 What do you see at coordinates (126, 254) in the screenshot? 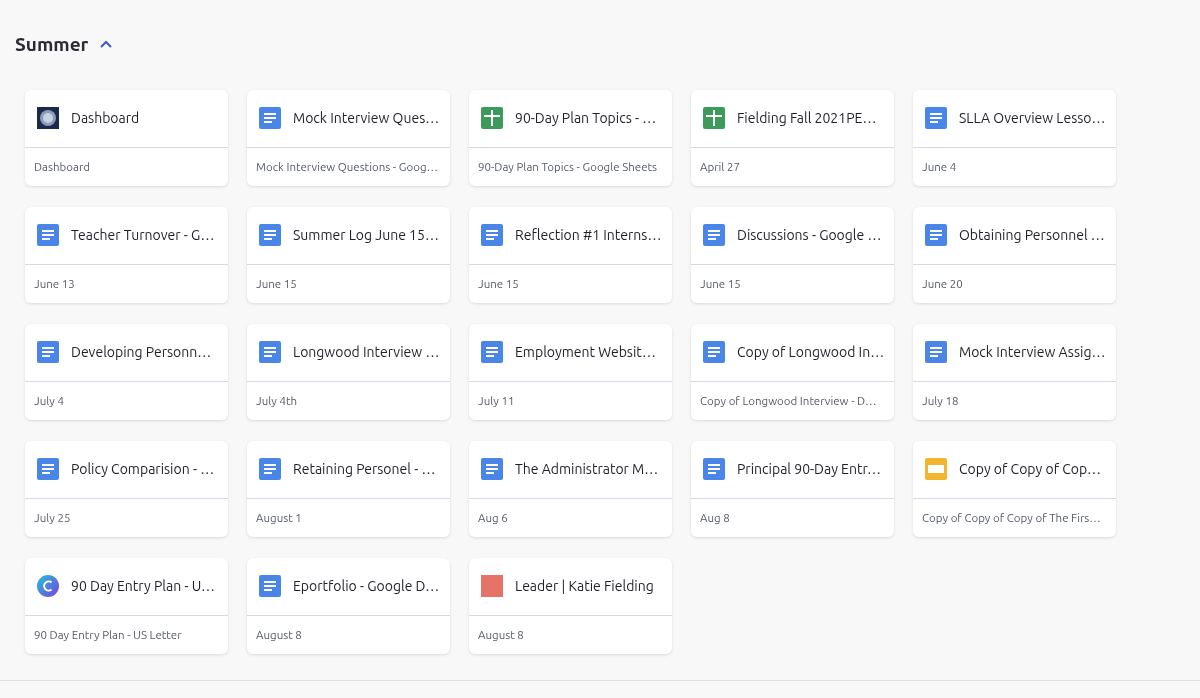
I see `file-card: Teacher Turnover - G… June 13` at bounding box center [126, 254].